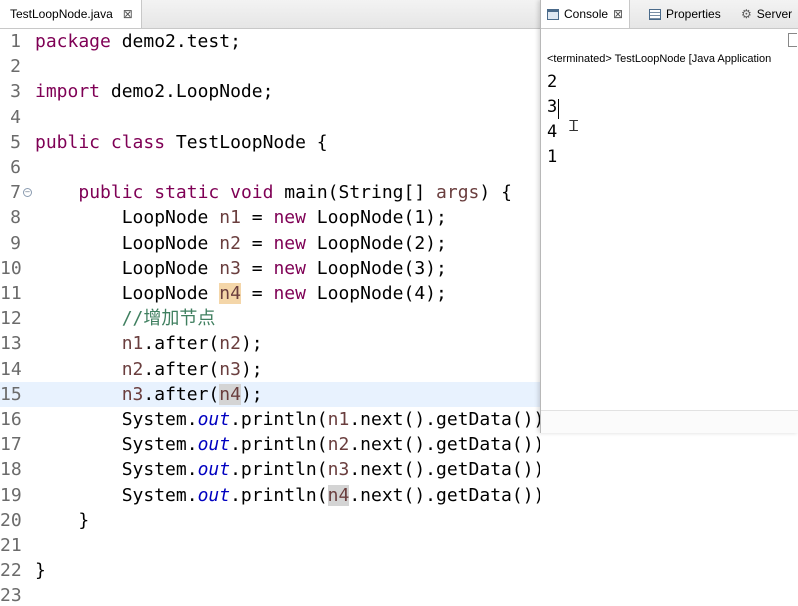 The width and height of the screenshot is (798, 606). I want to click on code-line: 9 LoopNode n2 = new LoopNode(2);, so click(270, 243).